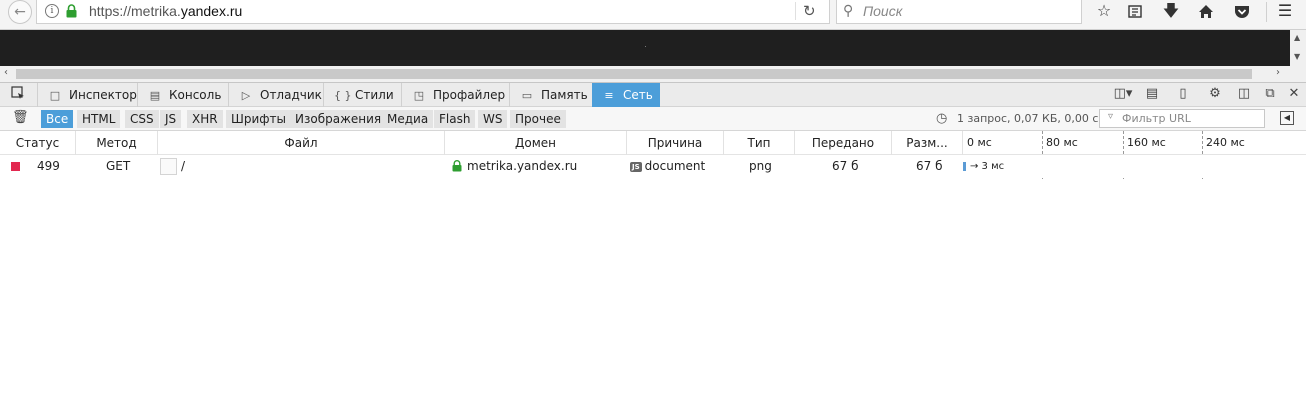 The width and height of the screenshot is (1306, 412). What do you see at coordinates (1244, 93) in the screenshot?
I see `dock-side-icon: ◫` at bounding box center [1244, 93].